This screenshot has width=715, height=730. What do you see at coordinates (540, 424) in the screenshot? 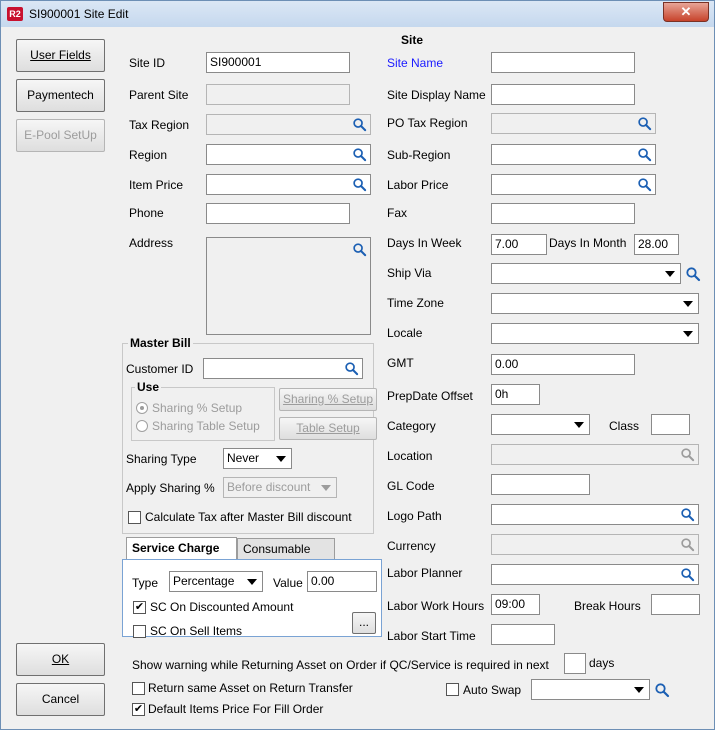
I see `category-select` at bounding box center [540, 424].